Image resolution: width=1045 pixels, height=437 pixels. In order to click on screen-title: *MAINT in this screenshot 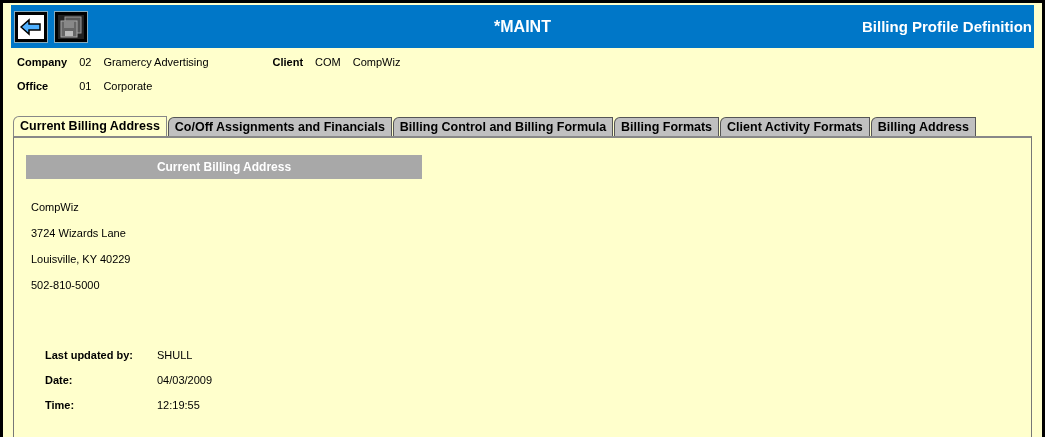, I will do `click(522, 26)`.